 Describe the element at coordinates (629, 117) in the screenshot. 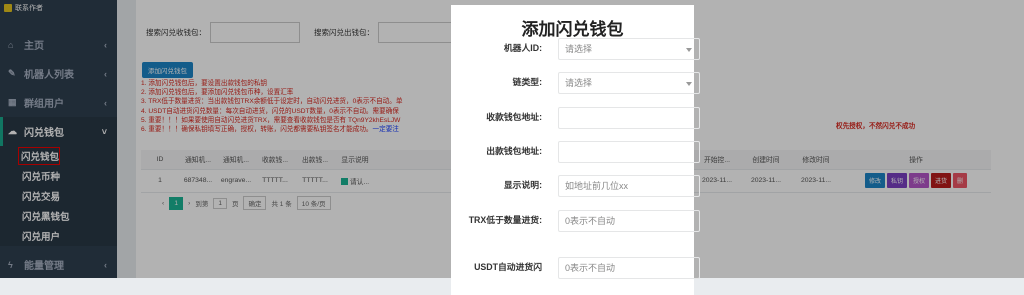

I see `receive-address-input` at that location.